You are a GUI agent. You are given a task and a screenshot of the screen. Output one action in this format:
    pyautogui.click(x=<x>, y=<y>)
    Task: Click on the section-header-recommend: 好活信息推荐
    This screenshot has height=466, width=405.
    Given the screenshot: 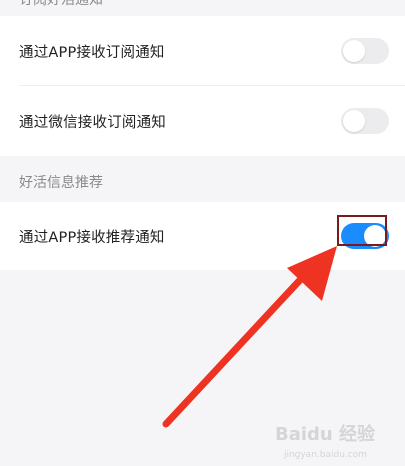 What is the action you would take?
    pyautogui.click(x=61, y=183)
    